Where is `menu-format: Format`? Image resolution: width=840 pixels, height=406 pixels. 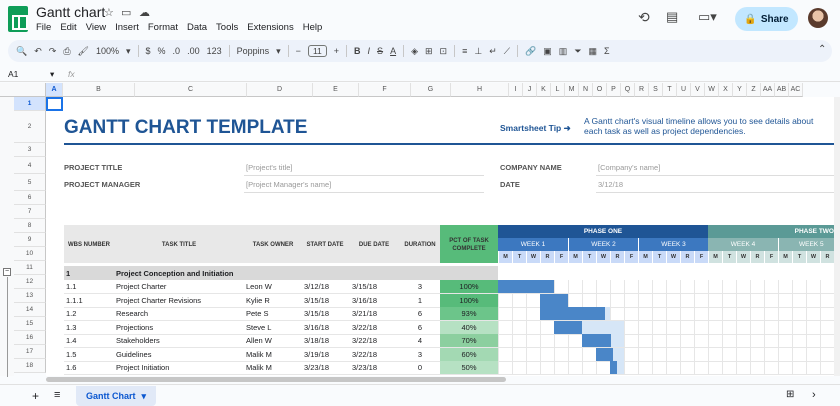
menu-format: Format is located at coordinates (163, 27).